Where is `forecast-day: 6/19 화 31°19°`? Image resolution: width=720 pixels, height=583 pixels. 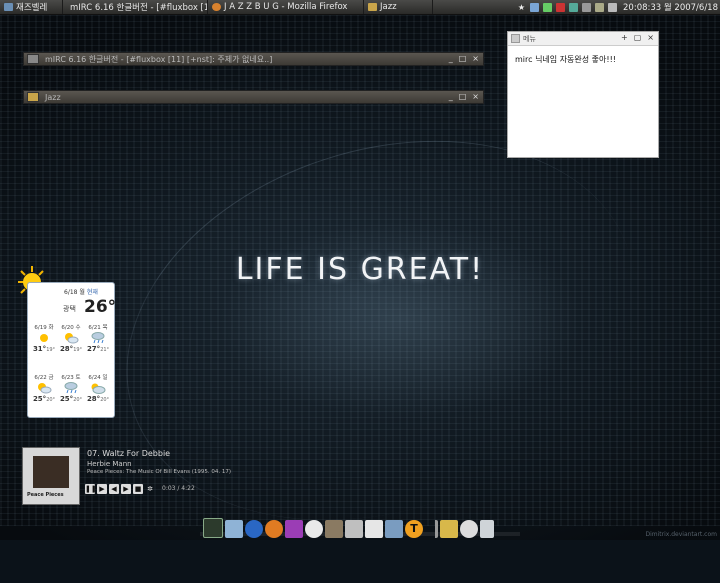 forecast-day: 6/19 화 31°19° is located at coordinates (44, 338).